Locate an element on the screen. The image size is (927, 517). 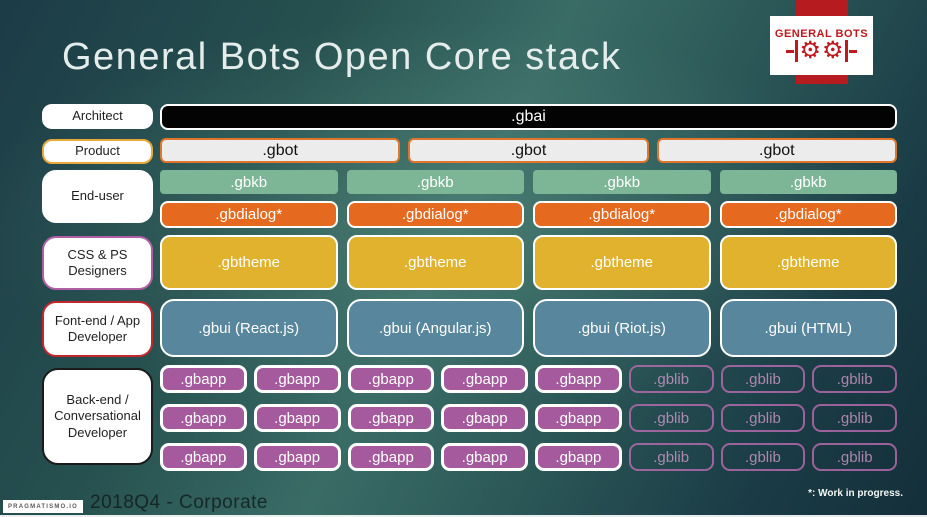
role-label-product: Product is located at coordinates (97, 151).